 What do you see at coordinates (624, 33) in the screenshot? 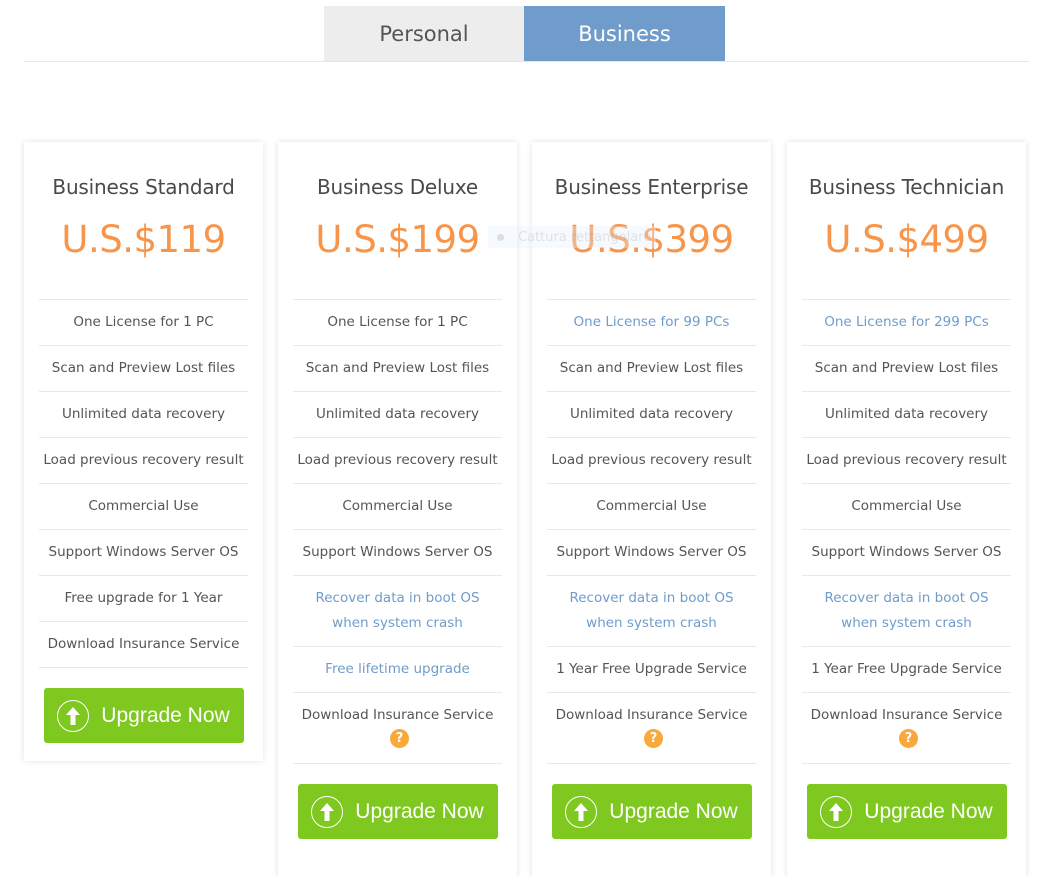
I see `tab-business: Business` at bounding box center [624, 33].